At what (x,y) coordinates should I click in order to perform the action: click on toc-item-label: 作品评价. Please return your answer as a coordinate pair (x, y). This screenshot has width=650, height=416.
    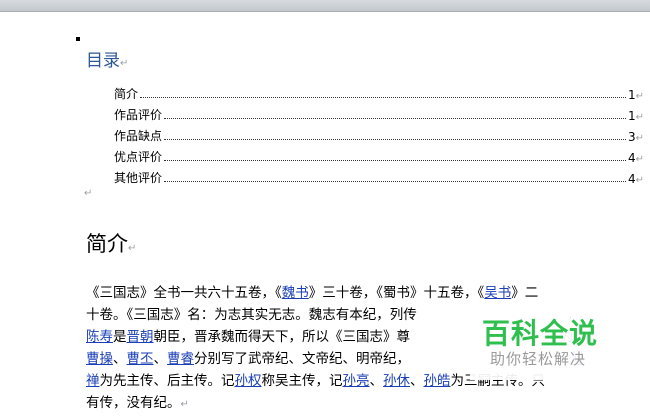
    Looking at the image, I should click on (138, 114).